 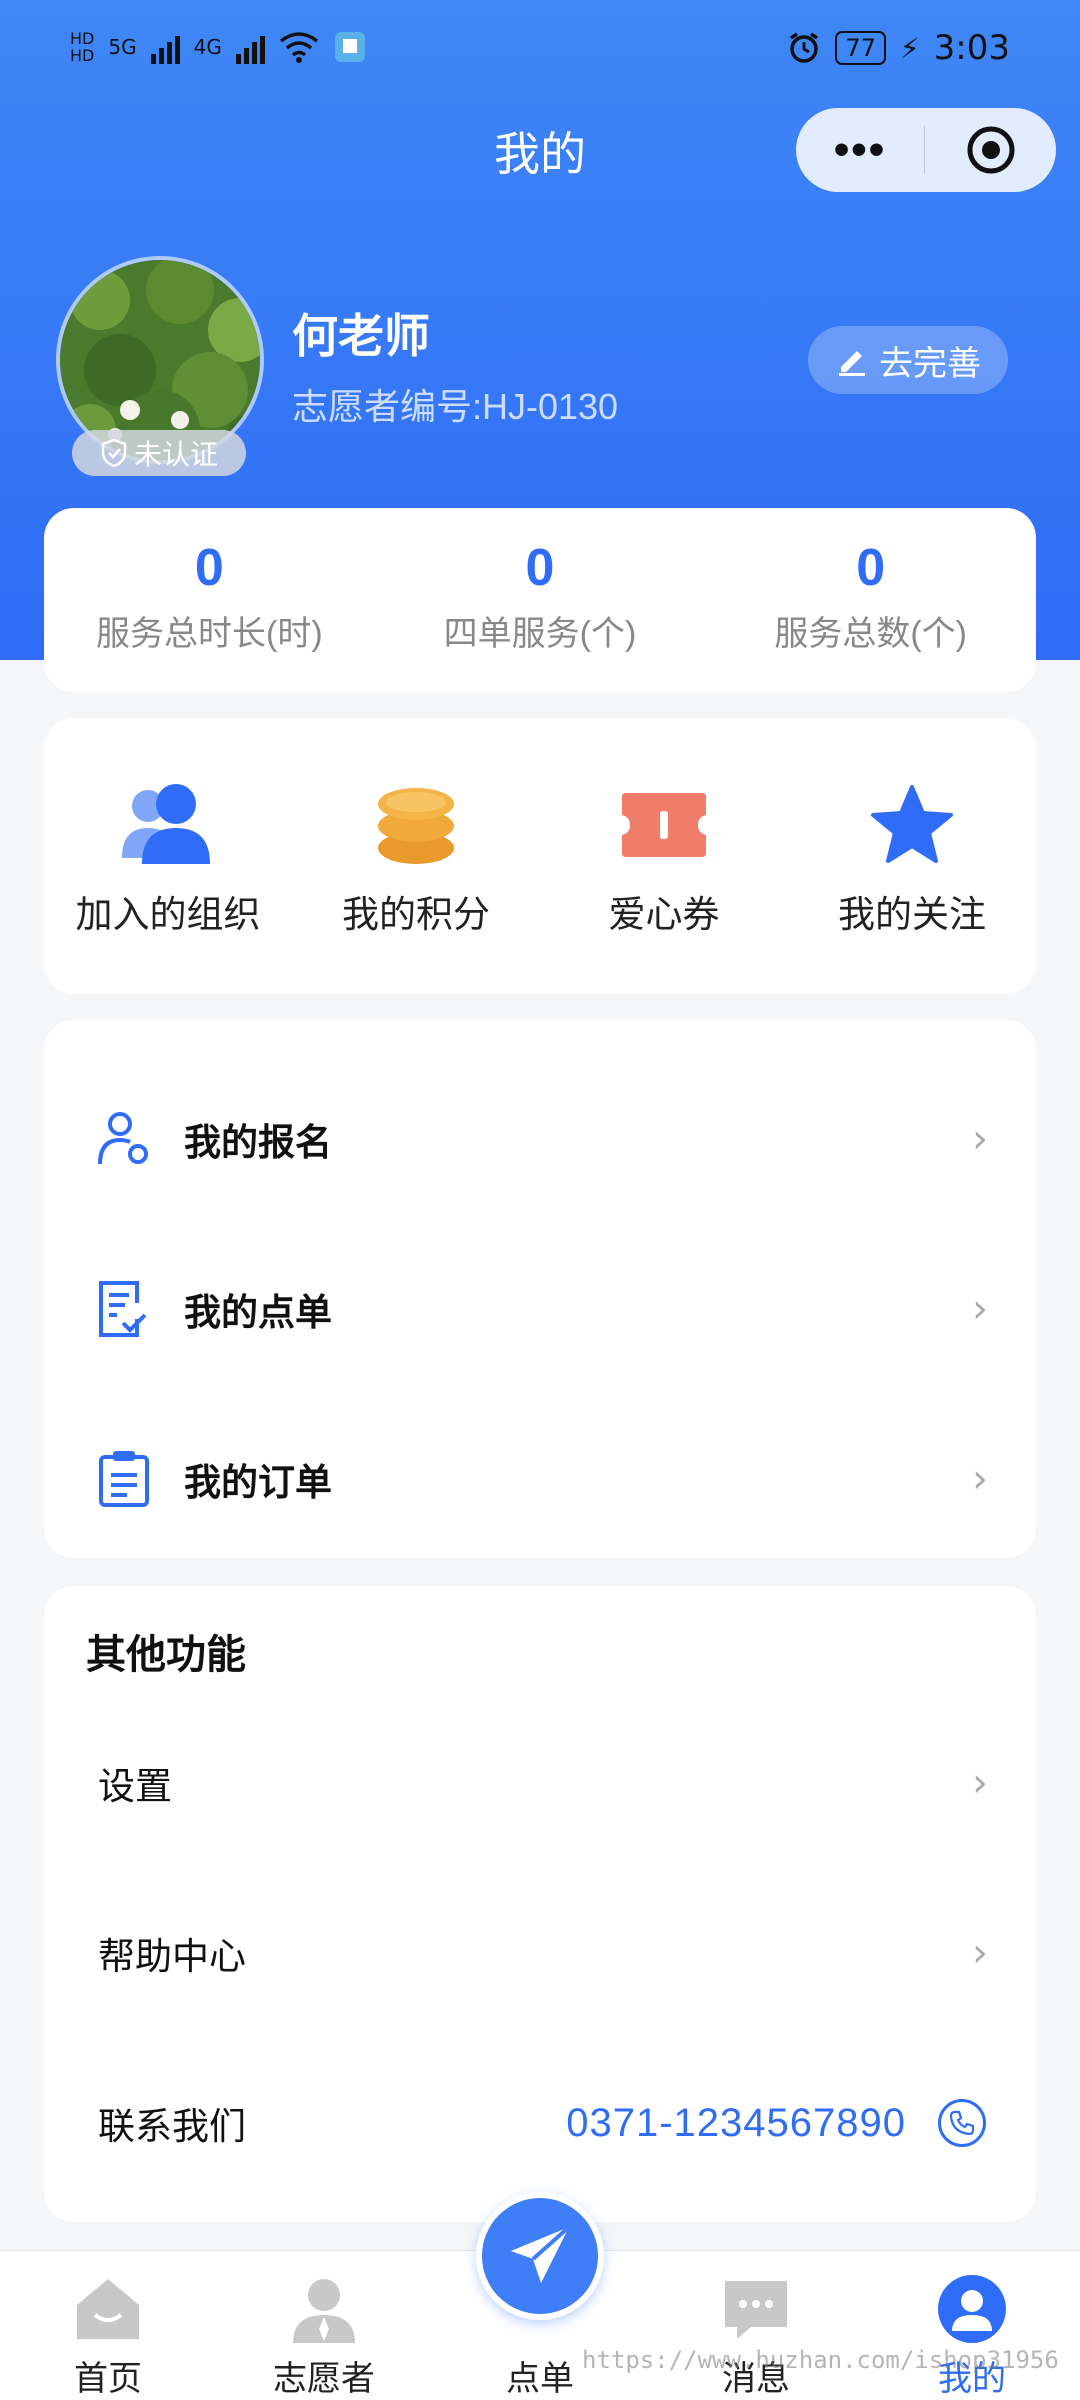 What do you see at coordinates (540, 634) in the screenshot?
I see `stat-label: 四单服务(个)` at bounding box center [540, 634].